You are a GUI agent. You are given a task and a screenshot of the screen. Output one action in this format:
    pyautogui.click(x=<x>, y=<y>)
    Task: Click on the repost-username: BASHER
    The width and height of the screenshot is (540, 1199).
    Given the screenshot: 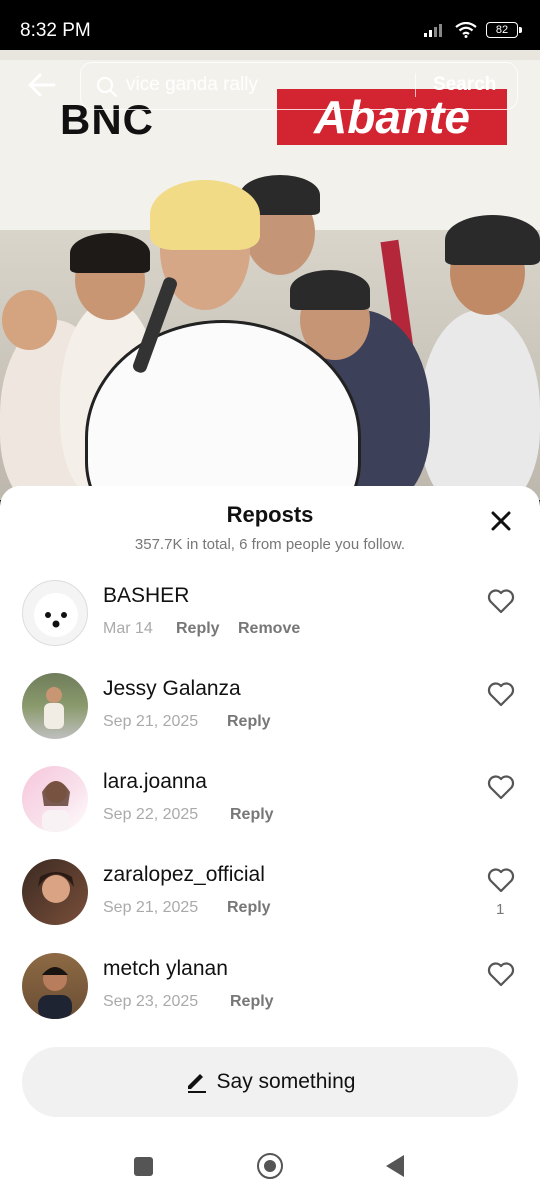 What is the action you would take?
    pyautogui.click(x=146, y=596)
    